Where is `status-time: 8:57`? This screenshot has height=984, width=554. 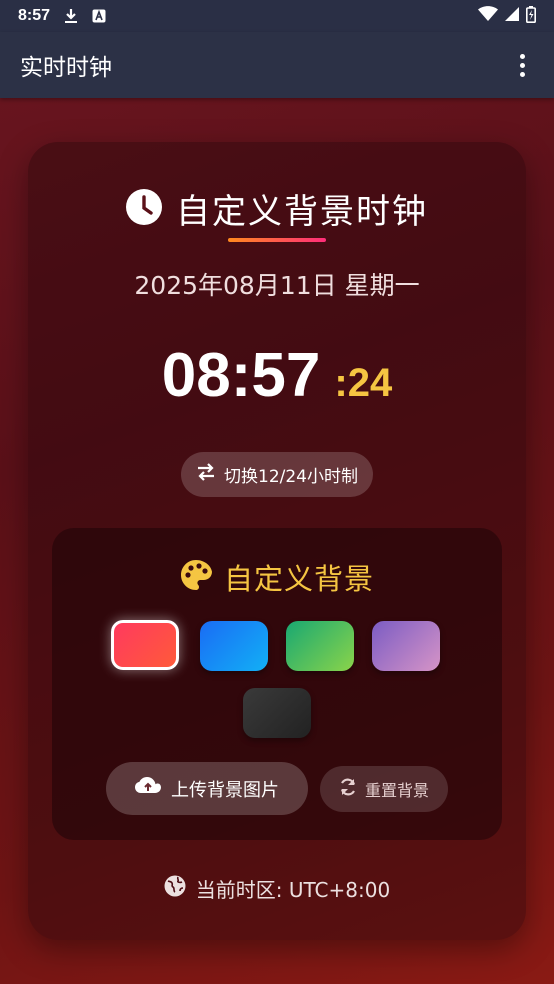
status-time: 8:57 is located at coordinates (34, 15).